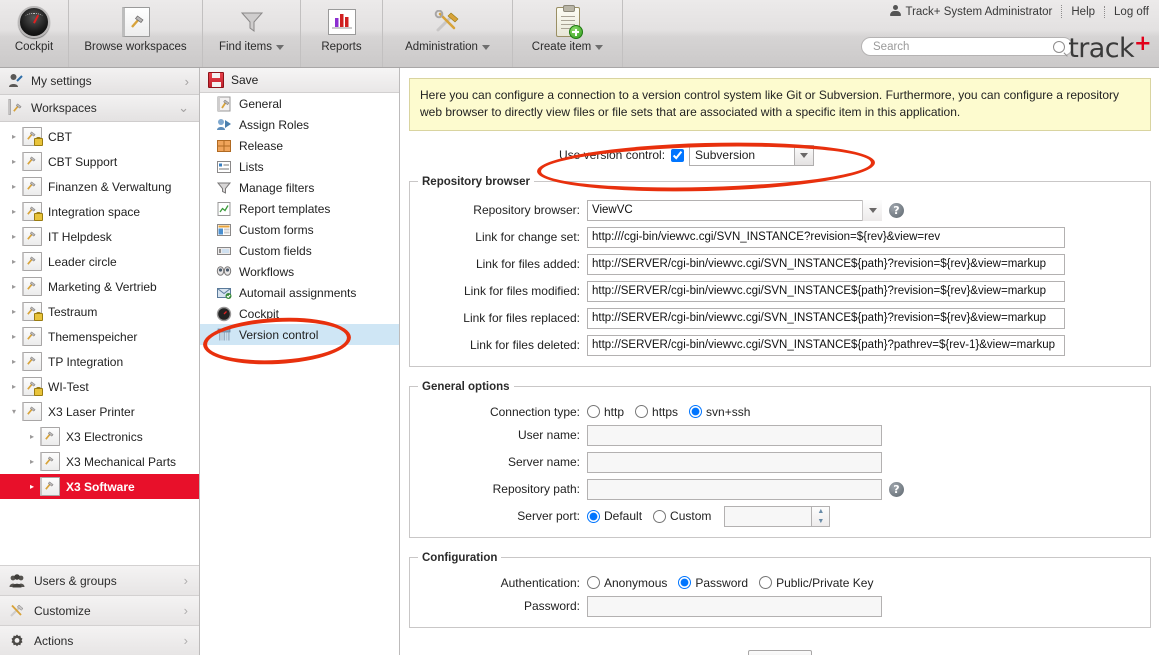  What do you see at coordinates (299, 229) in the screenshot?
I see `menu-item-custom-forms: Custom forms` at bounding box center [299, 229].